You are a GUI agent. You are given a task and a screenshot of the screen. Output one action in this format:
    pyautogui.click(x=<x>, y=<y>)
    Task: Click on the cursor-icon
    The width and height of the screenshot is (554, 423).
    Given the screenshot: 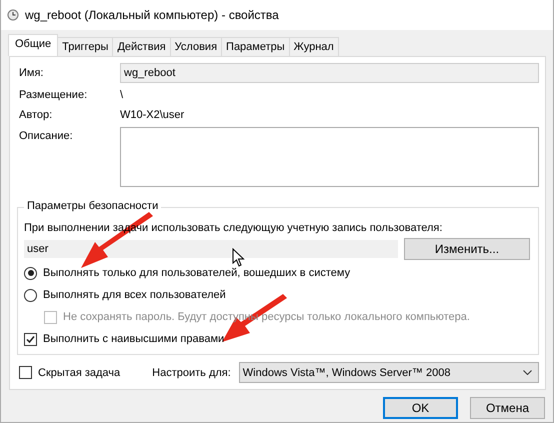 What is the action you would take?
    pyautogui.click(x=238, y=257)
    